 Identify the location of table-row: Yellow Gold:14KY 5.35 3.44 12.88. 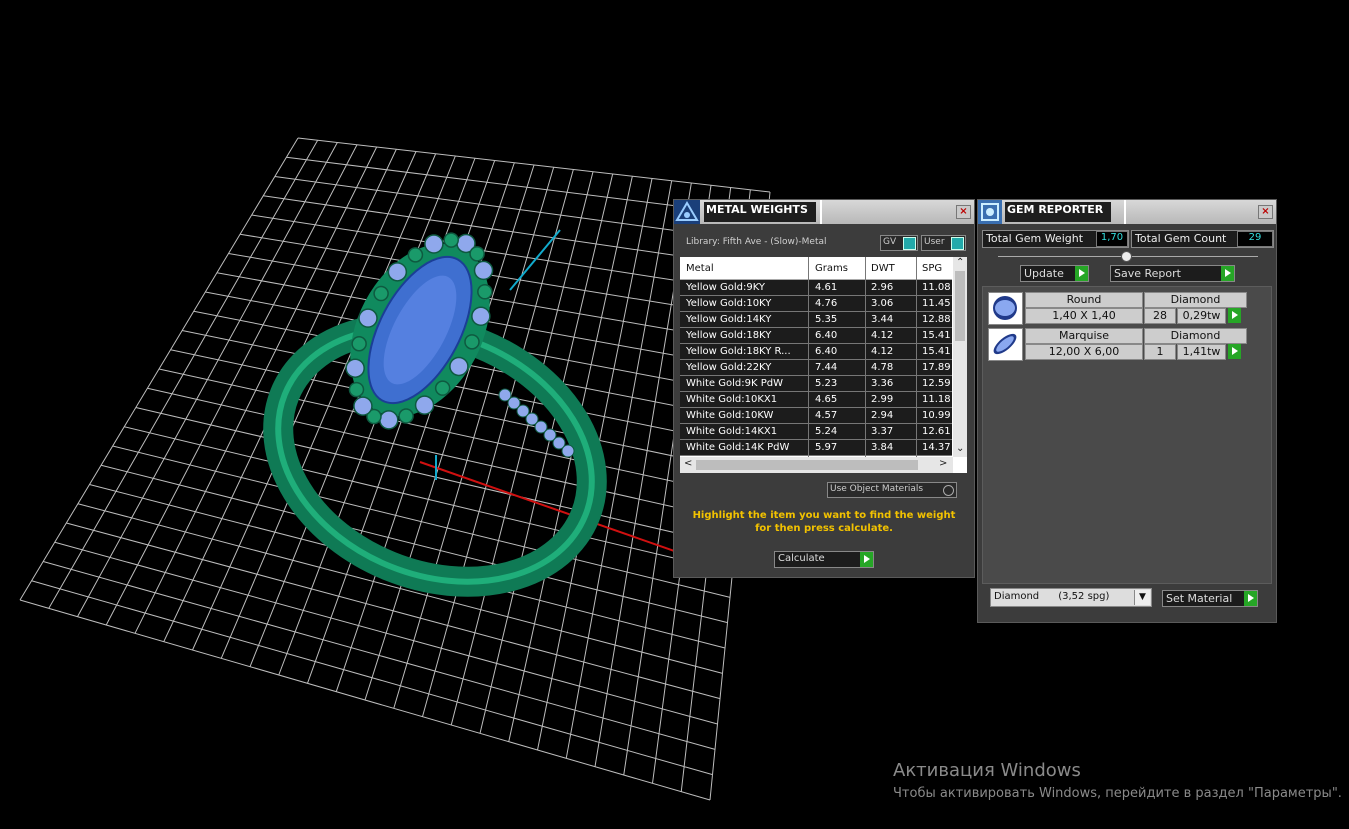
(816, 320).